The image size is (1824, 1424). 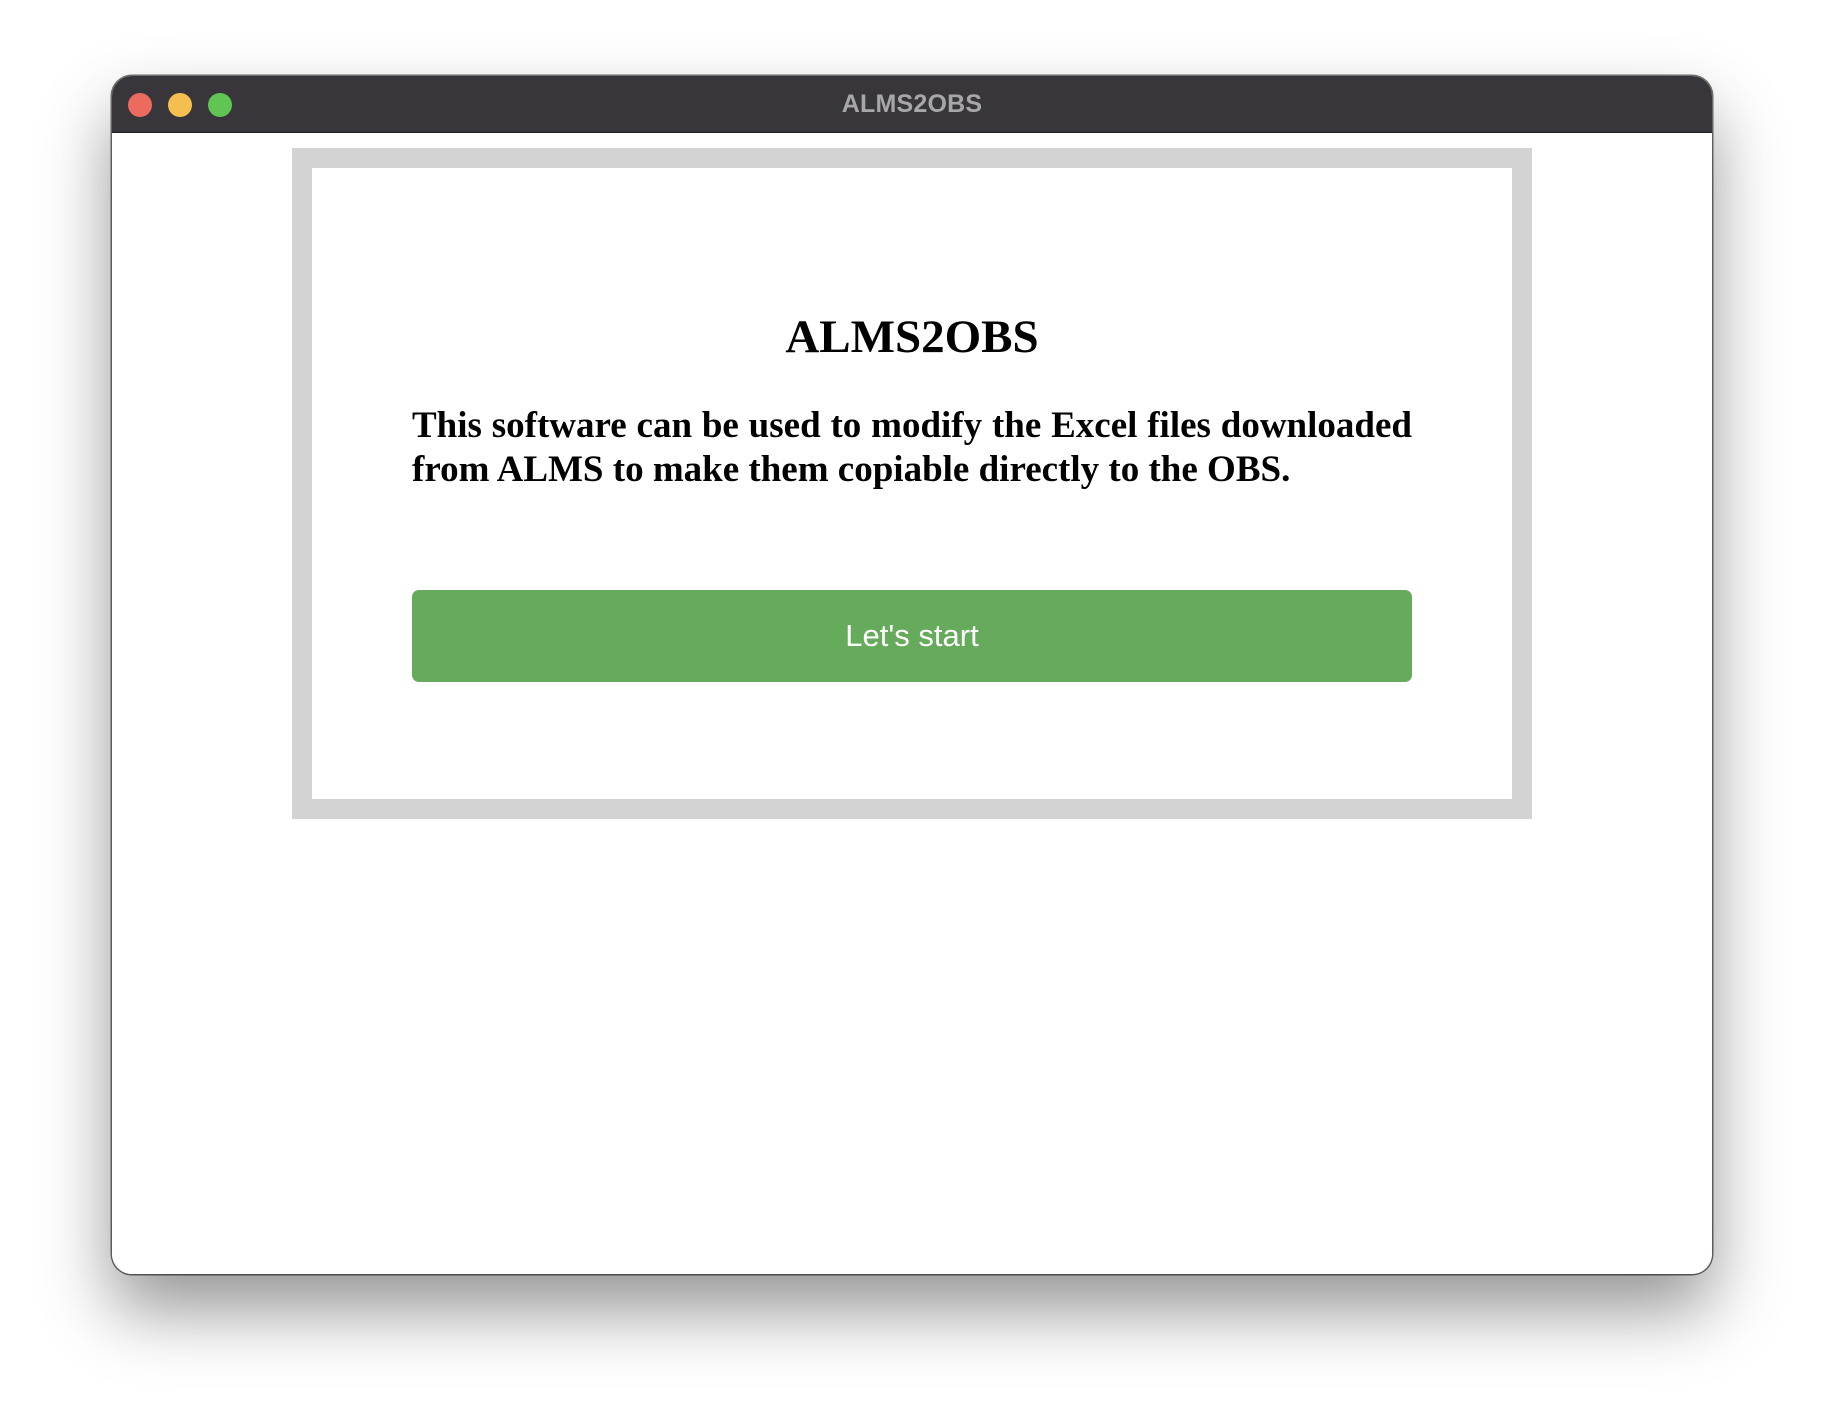 I want to click on title-bar: ALMS2OBS, so click(x=912, y=104).